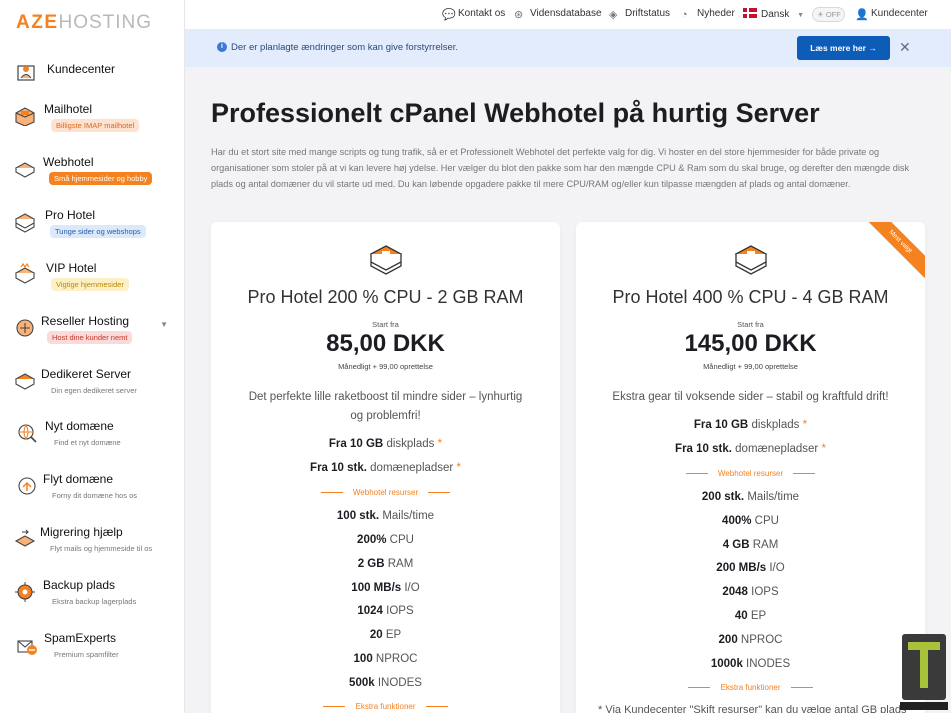 The width and height of the screenshot is (951, 713). What do you see at coordinates (87, 442) in the screenshot?
I see `sidebar-item-badge: Find et nyt domæne` at bounding box center [87, 442].